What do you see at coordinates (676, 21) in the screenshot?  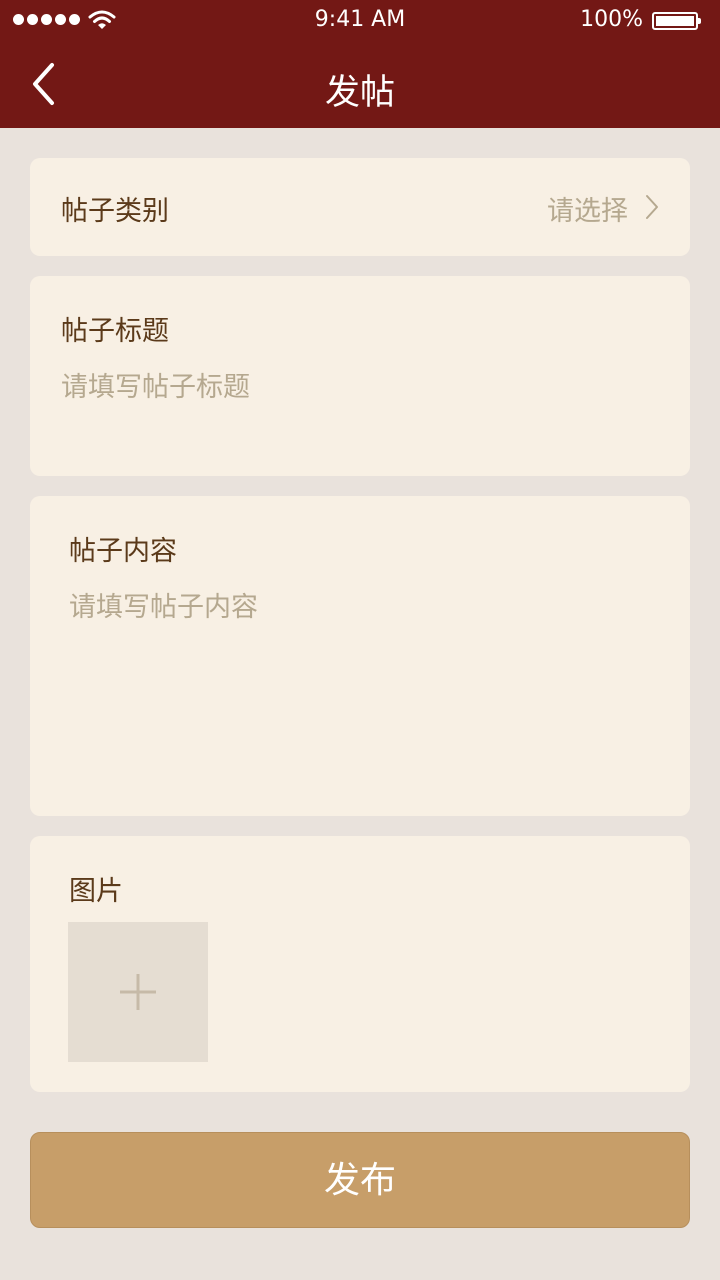 I see `battery-icon` at bounding box center [676, 21].